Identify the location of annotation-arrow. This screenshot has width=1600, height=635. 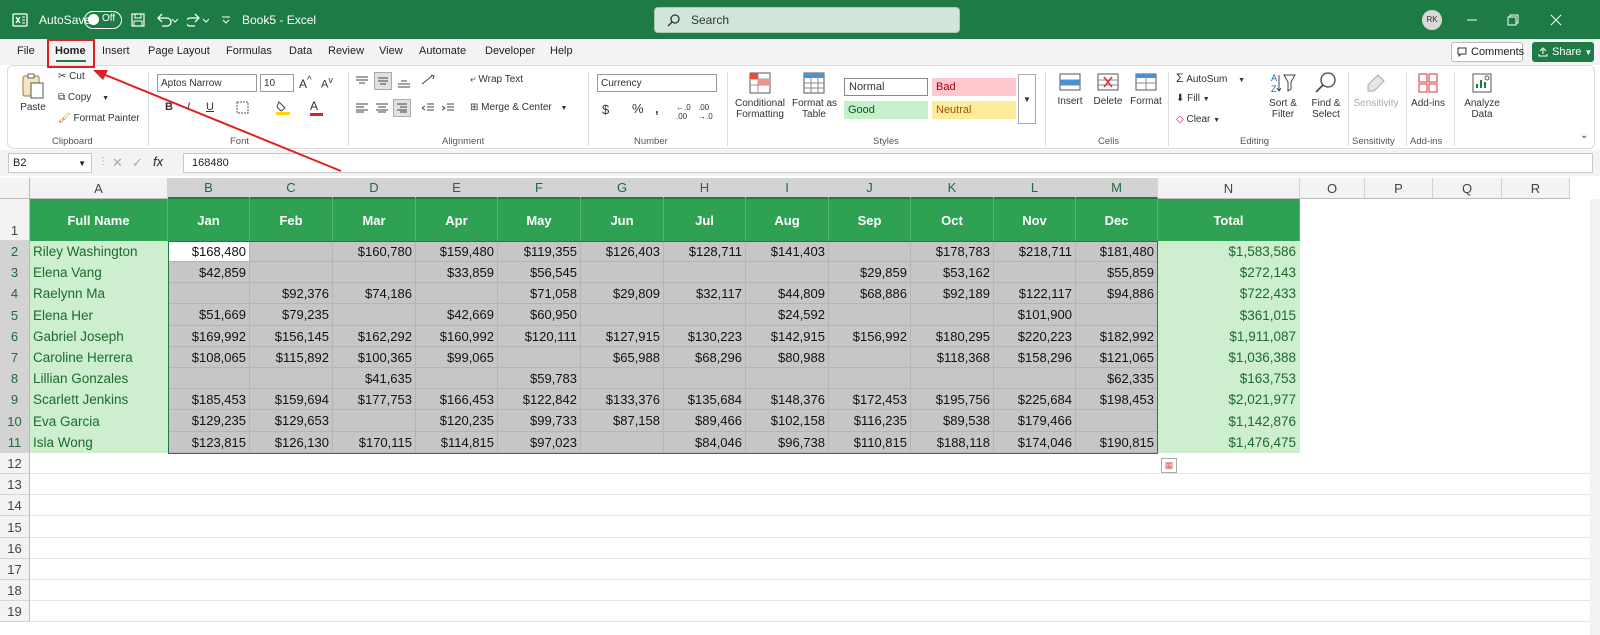
(219, 121).